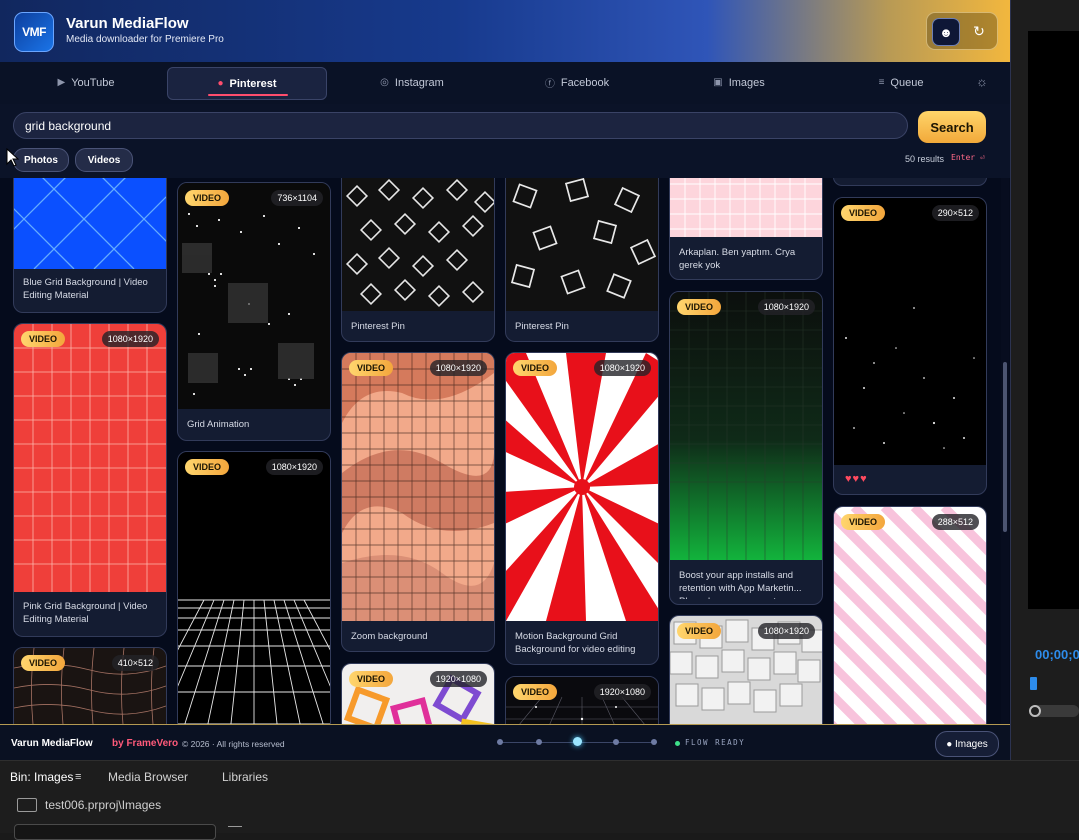  What do you see at coordinates (148, 777) in the screenshot?
I see `tab-media-browser: Media Browser` at bounding box center [148, 777].